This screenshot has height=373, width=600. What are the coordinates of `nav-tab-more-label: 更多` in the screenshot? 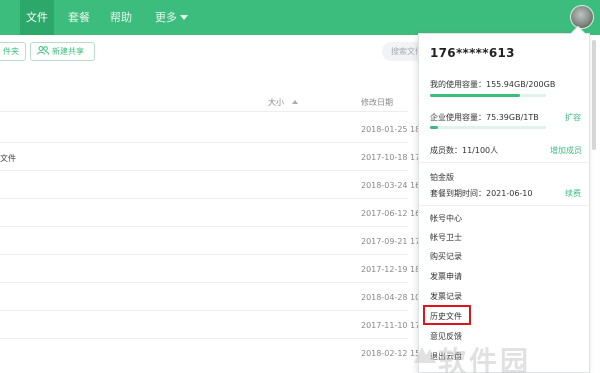 It's located at (166, 17).